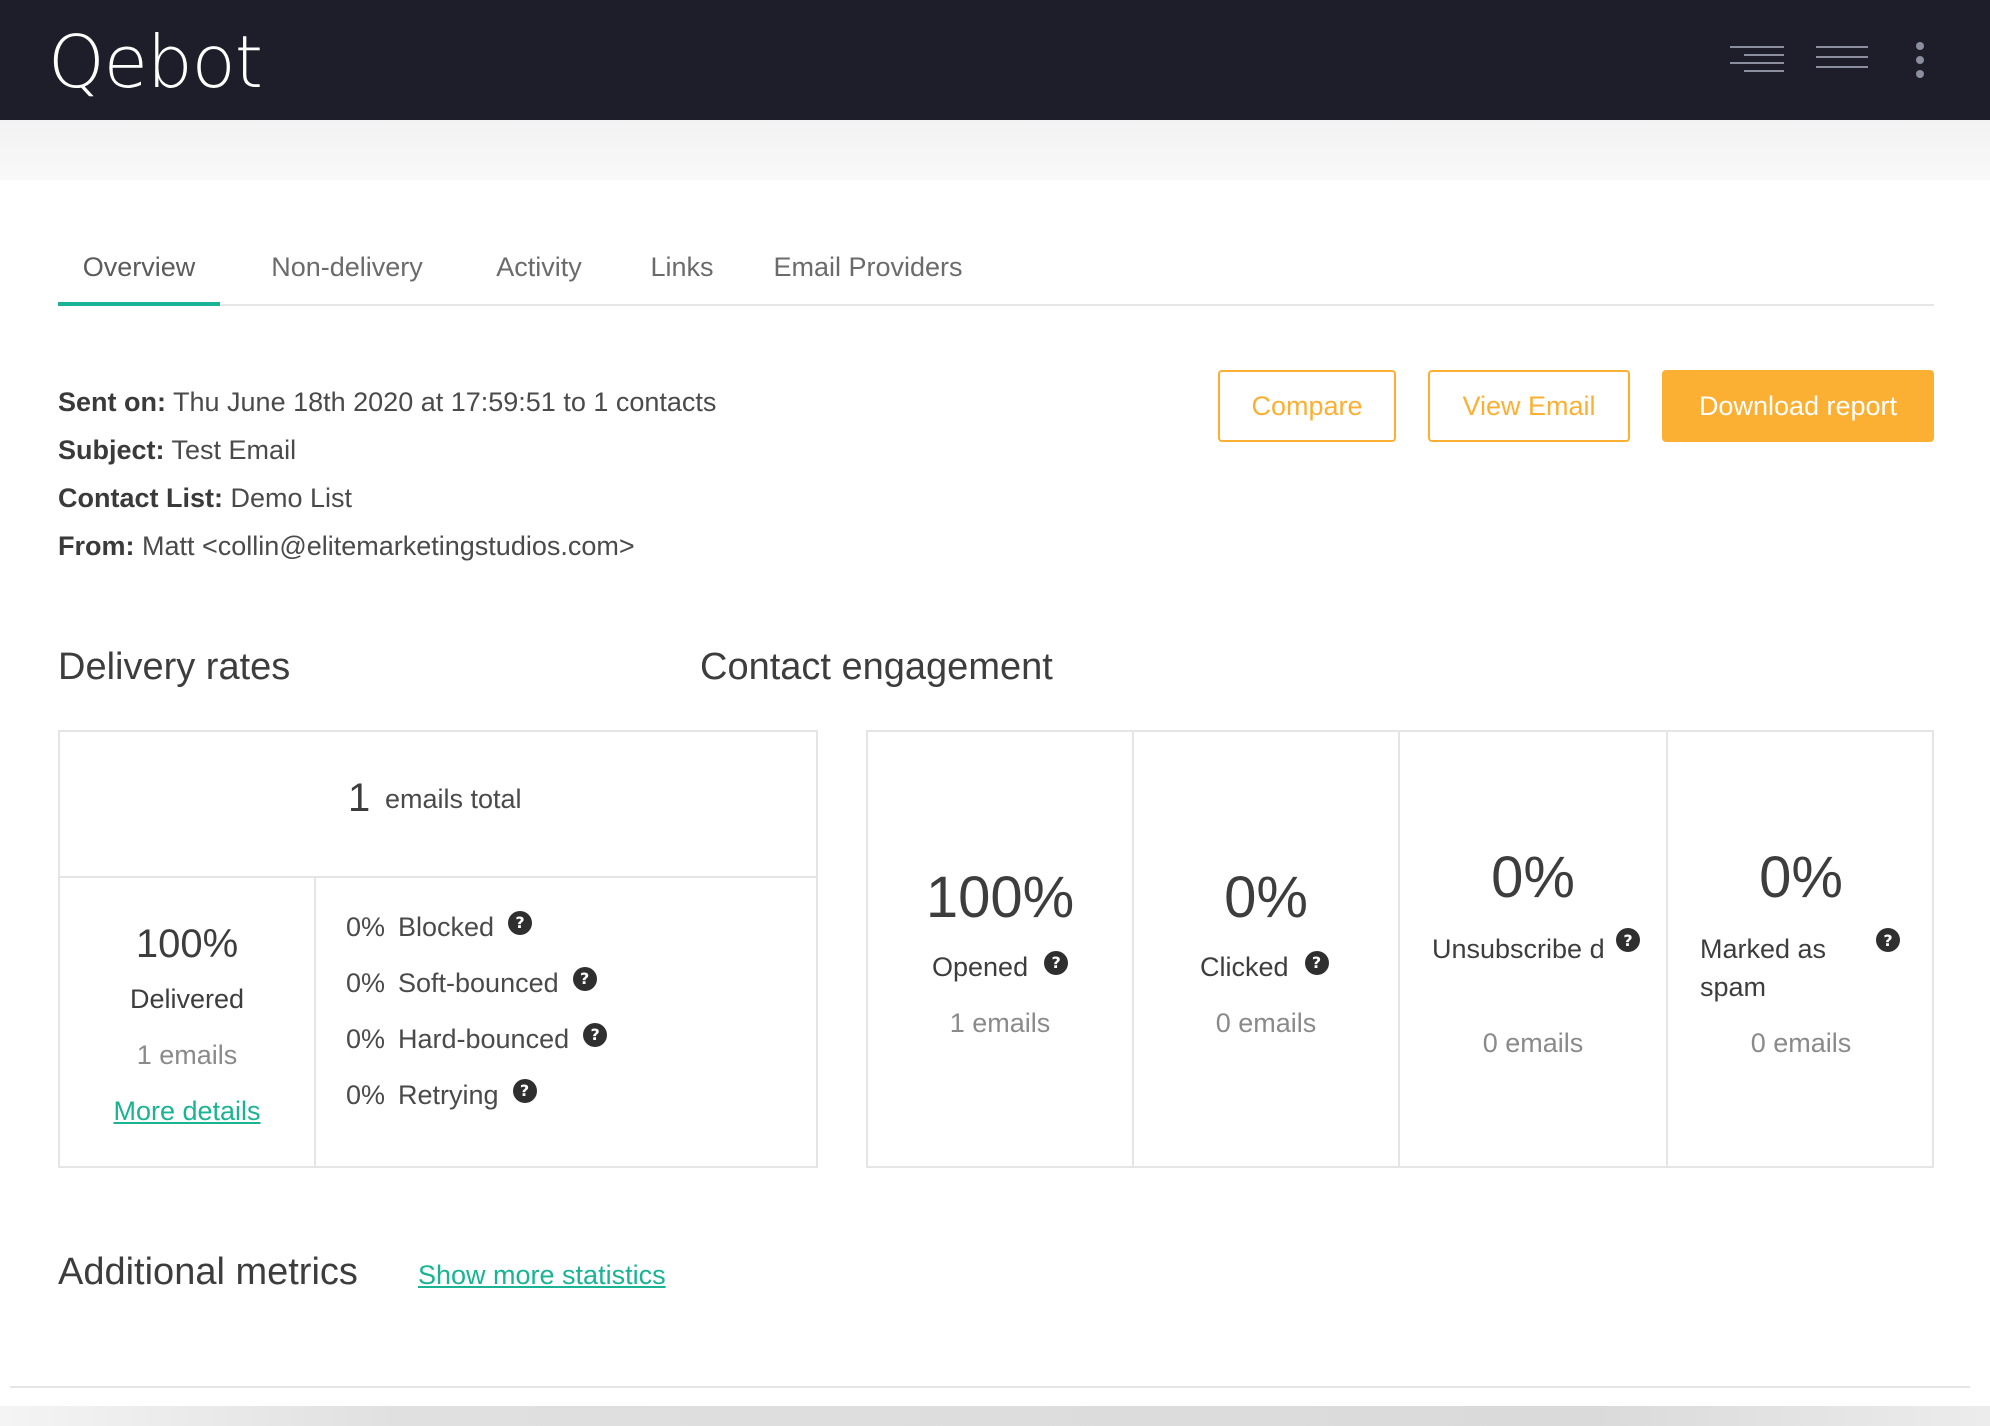  Describe the element at coordinates (995, 150) in the screenshot. I see `header-shadow` at that location.